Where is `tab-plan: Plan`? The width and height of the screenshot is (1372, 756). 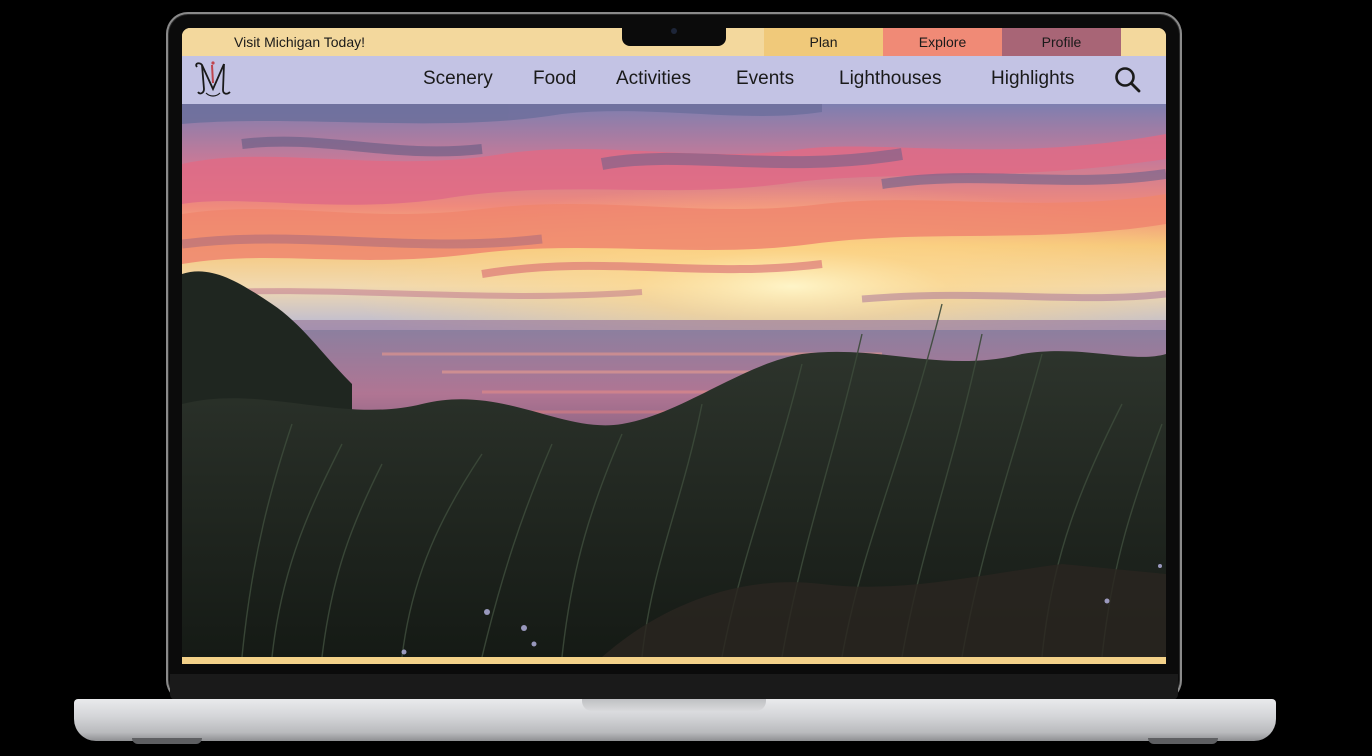 tab-plan: Plan is located at coordinates (823, 42).